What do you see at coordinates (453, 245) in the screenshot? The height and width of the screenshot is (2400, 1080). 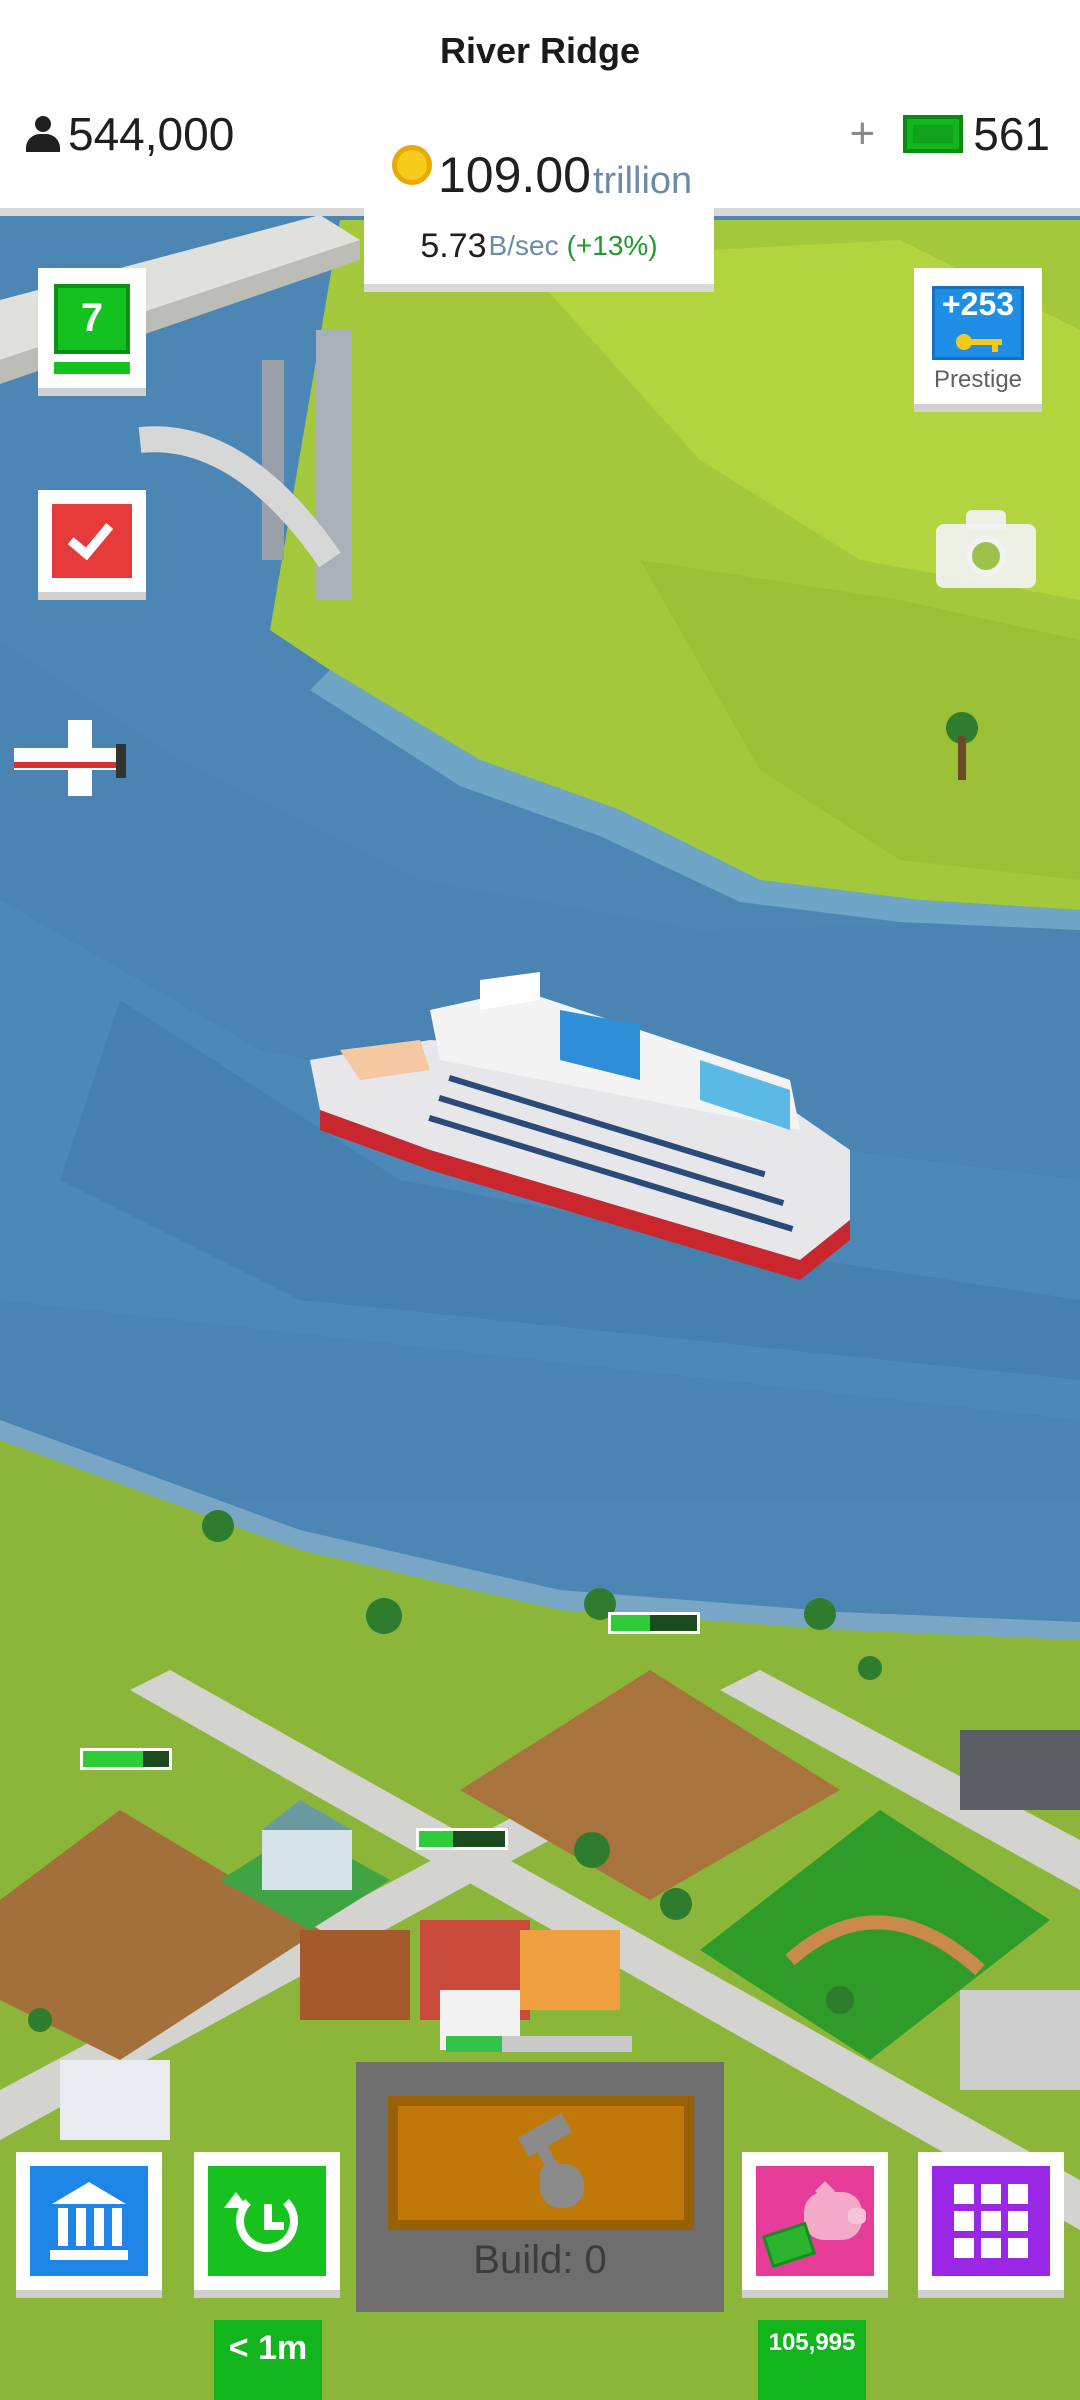 I see `income-value: 5.73` at bounding box center [453, 245].